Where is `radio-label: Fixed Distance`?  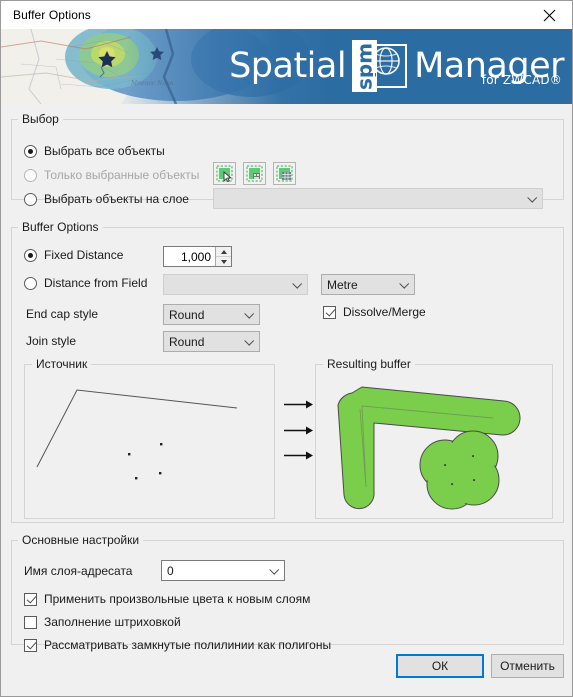 radio-label: Fixed Distance is located at coordinates (84, 255).